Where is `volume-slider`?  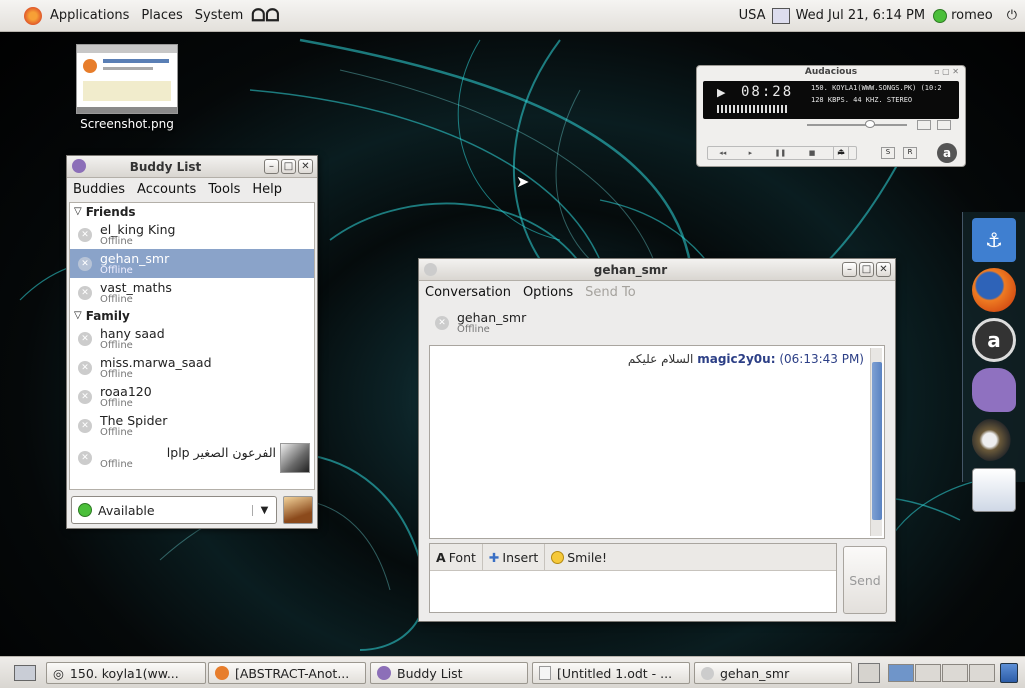
volume-slider is located at coordinates (870, 124).